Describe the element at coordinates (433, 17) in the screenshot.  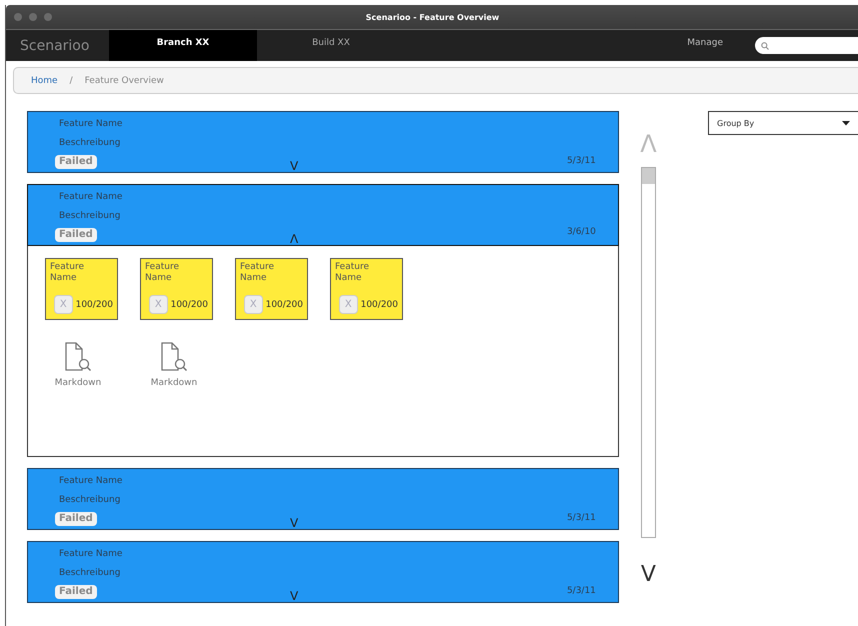
I see `window-title: Scenarioo - Feature Overview` at that location.